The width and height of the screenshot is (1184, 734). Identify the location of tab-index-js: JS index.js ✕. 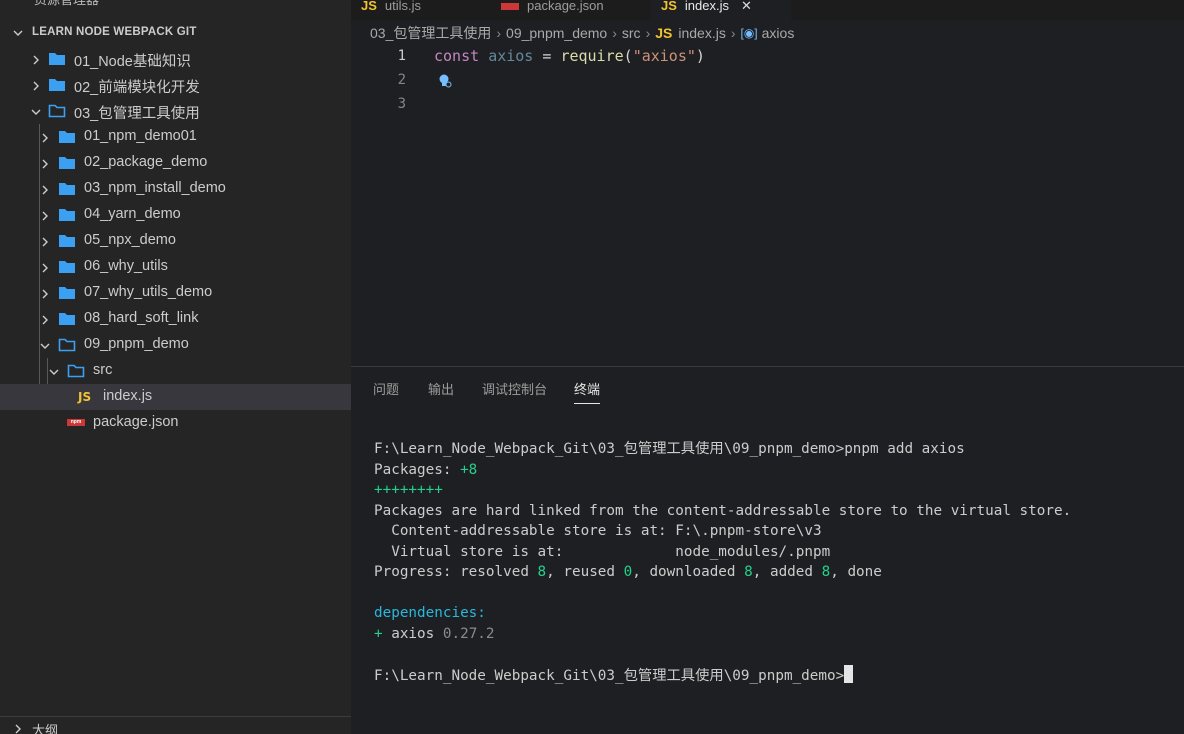
(721, 10).